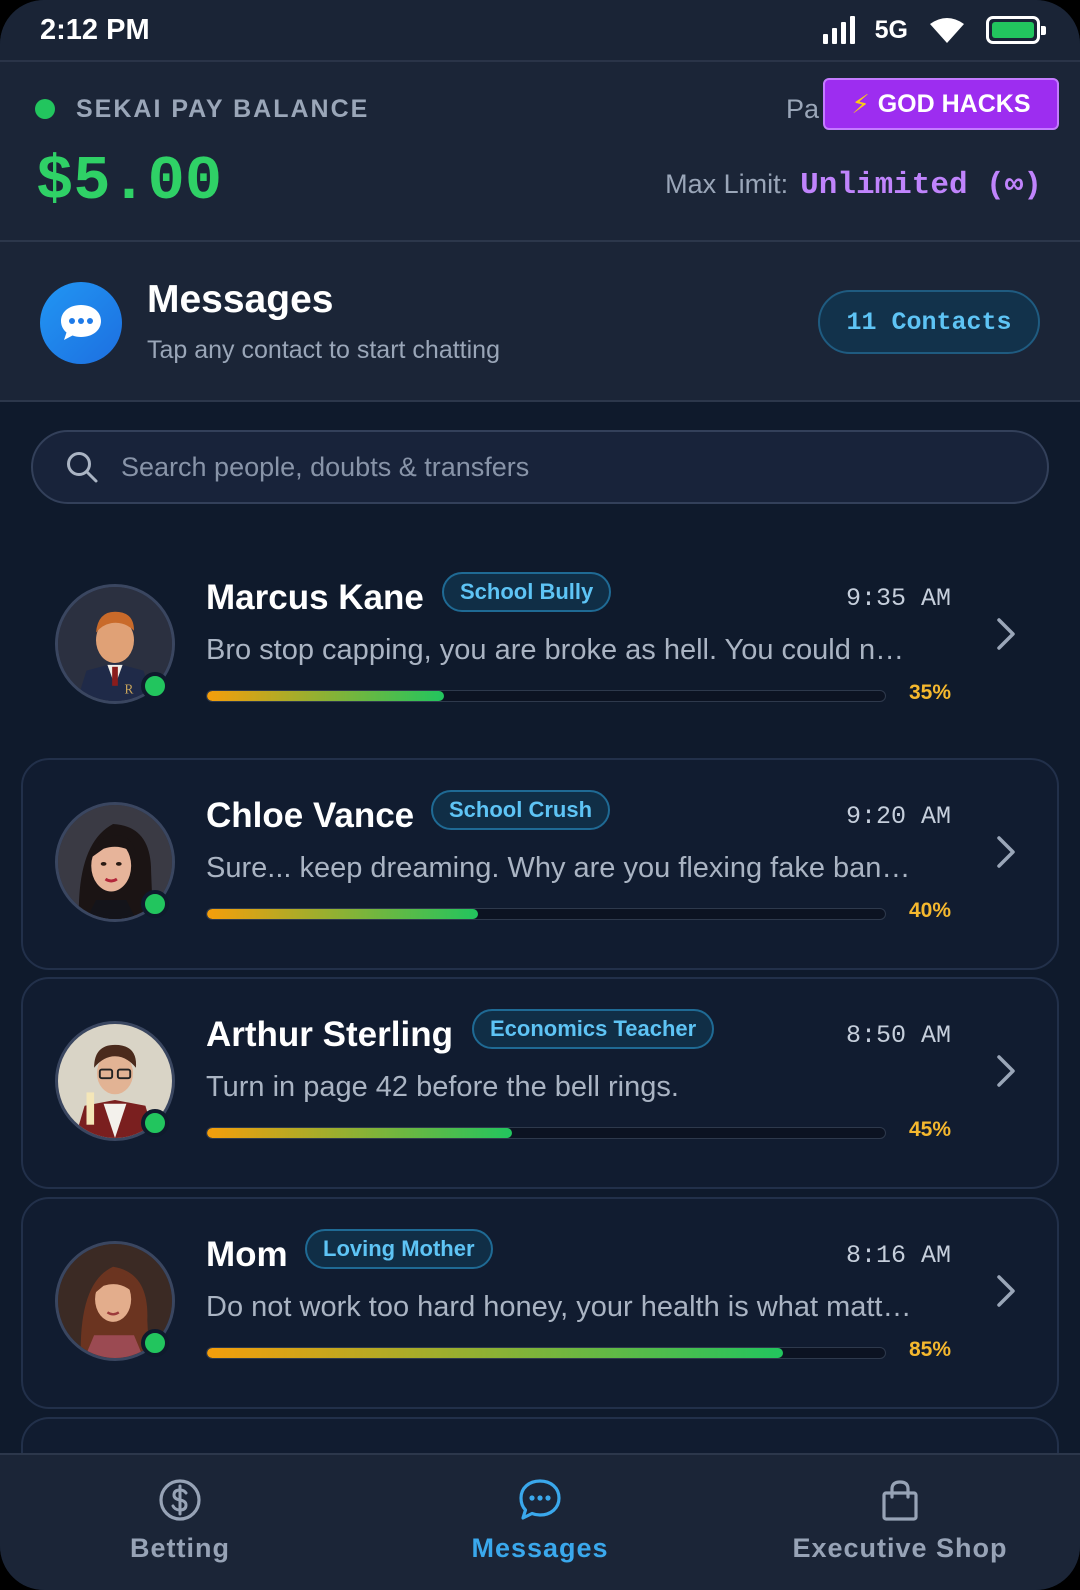  Describe the element at coordinates (727, 184) in the screenshot. I see `max-limit-label: Max Limit:` at that location.